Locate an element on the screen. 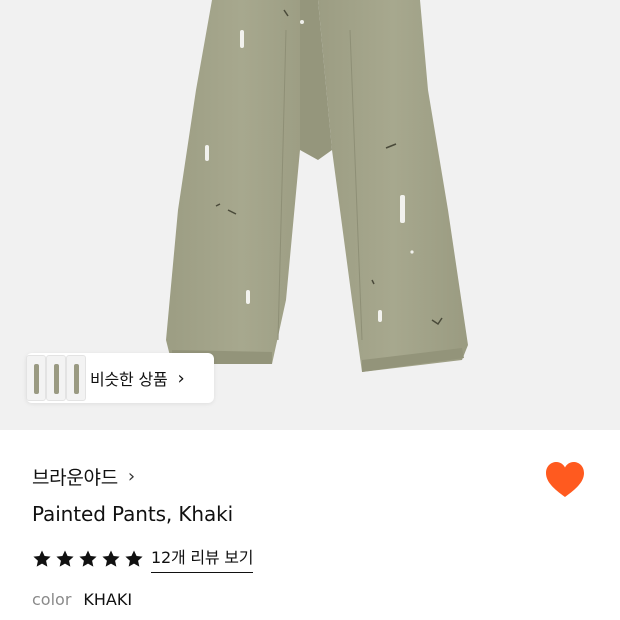 This screenshot has height=620, width=620. brand-name: 브라운야드 is located at coordinates (75, 478).